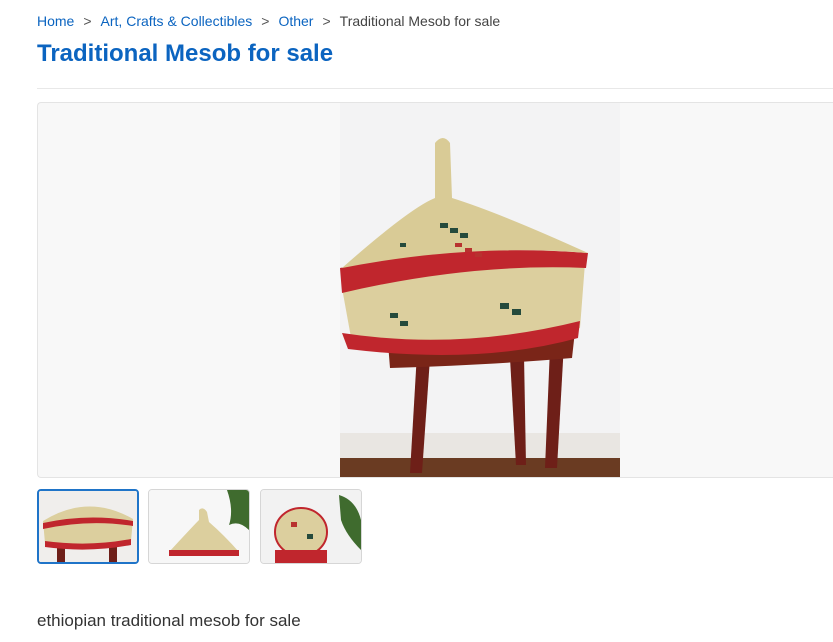  Describe the element at coordinates (435, 88) in the screenshot. I see `title-divider` at that location.